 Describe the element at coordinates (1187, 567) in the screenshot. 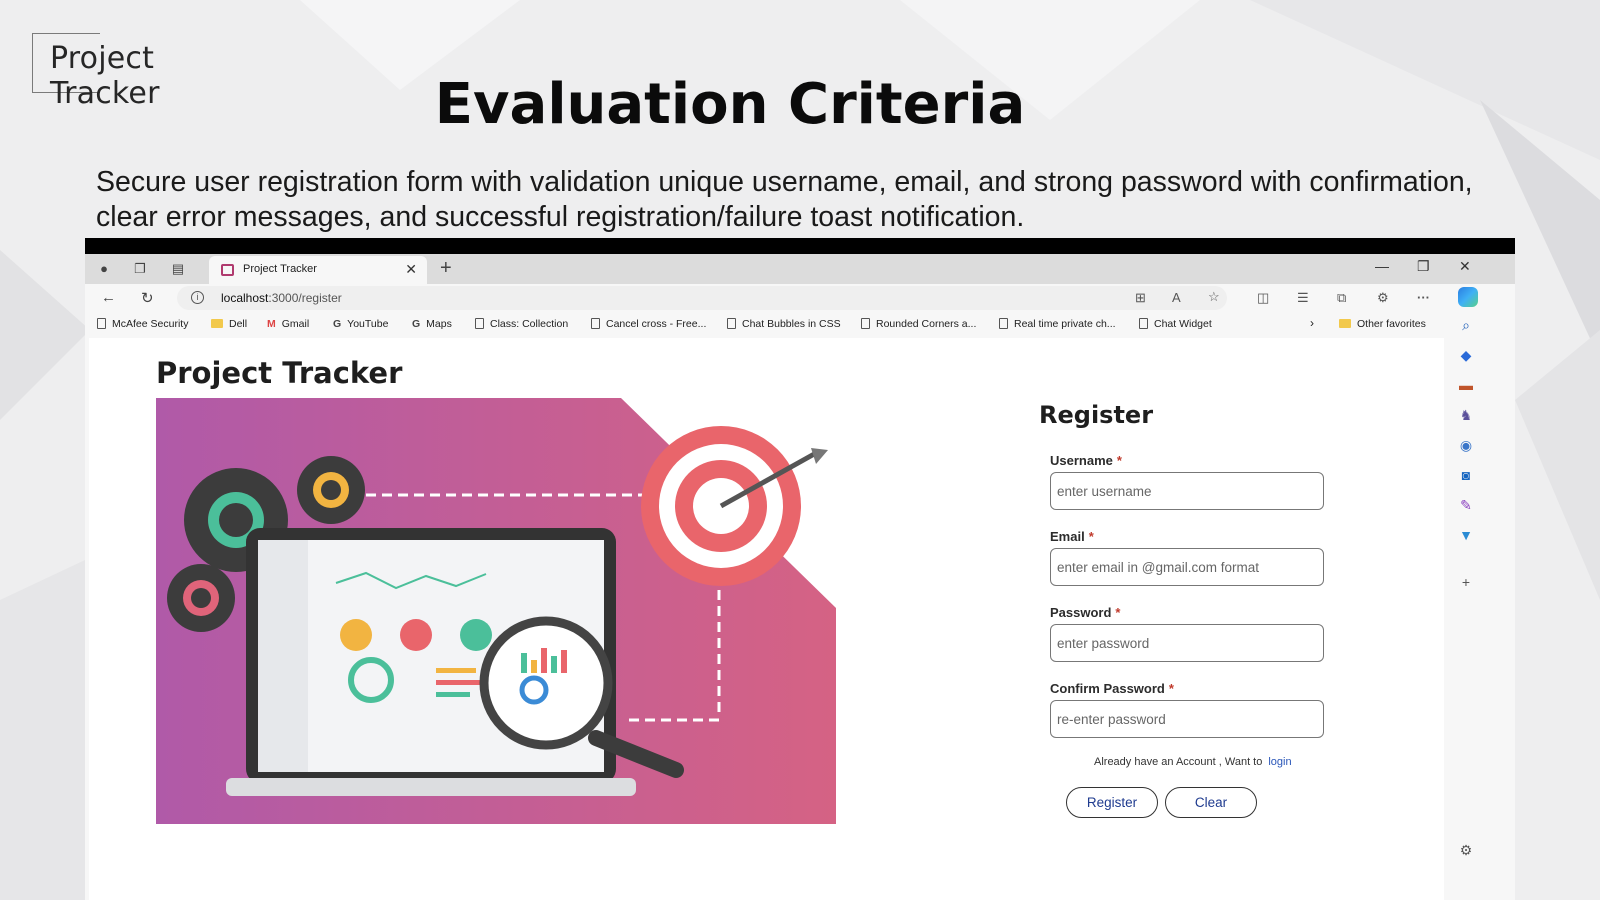

I see `email-input` at that location.